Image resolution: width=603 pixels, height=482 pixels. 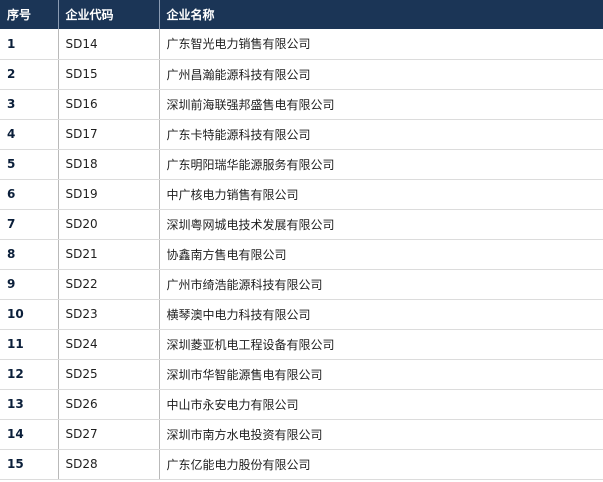 What do you see at coordinates (381, 44) in the screenshot?
I see `company-name-cell: 广东智光电力销售有限公司` at bounding box center [381, 44].